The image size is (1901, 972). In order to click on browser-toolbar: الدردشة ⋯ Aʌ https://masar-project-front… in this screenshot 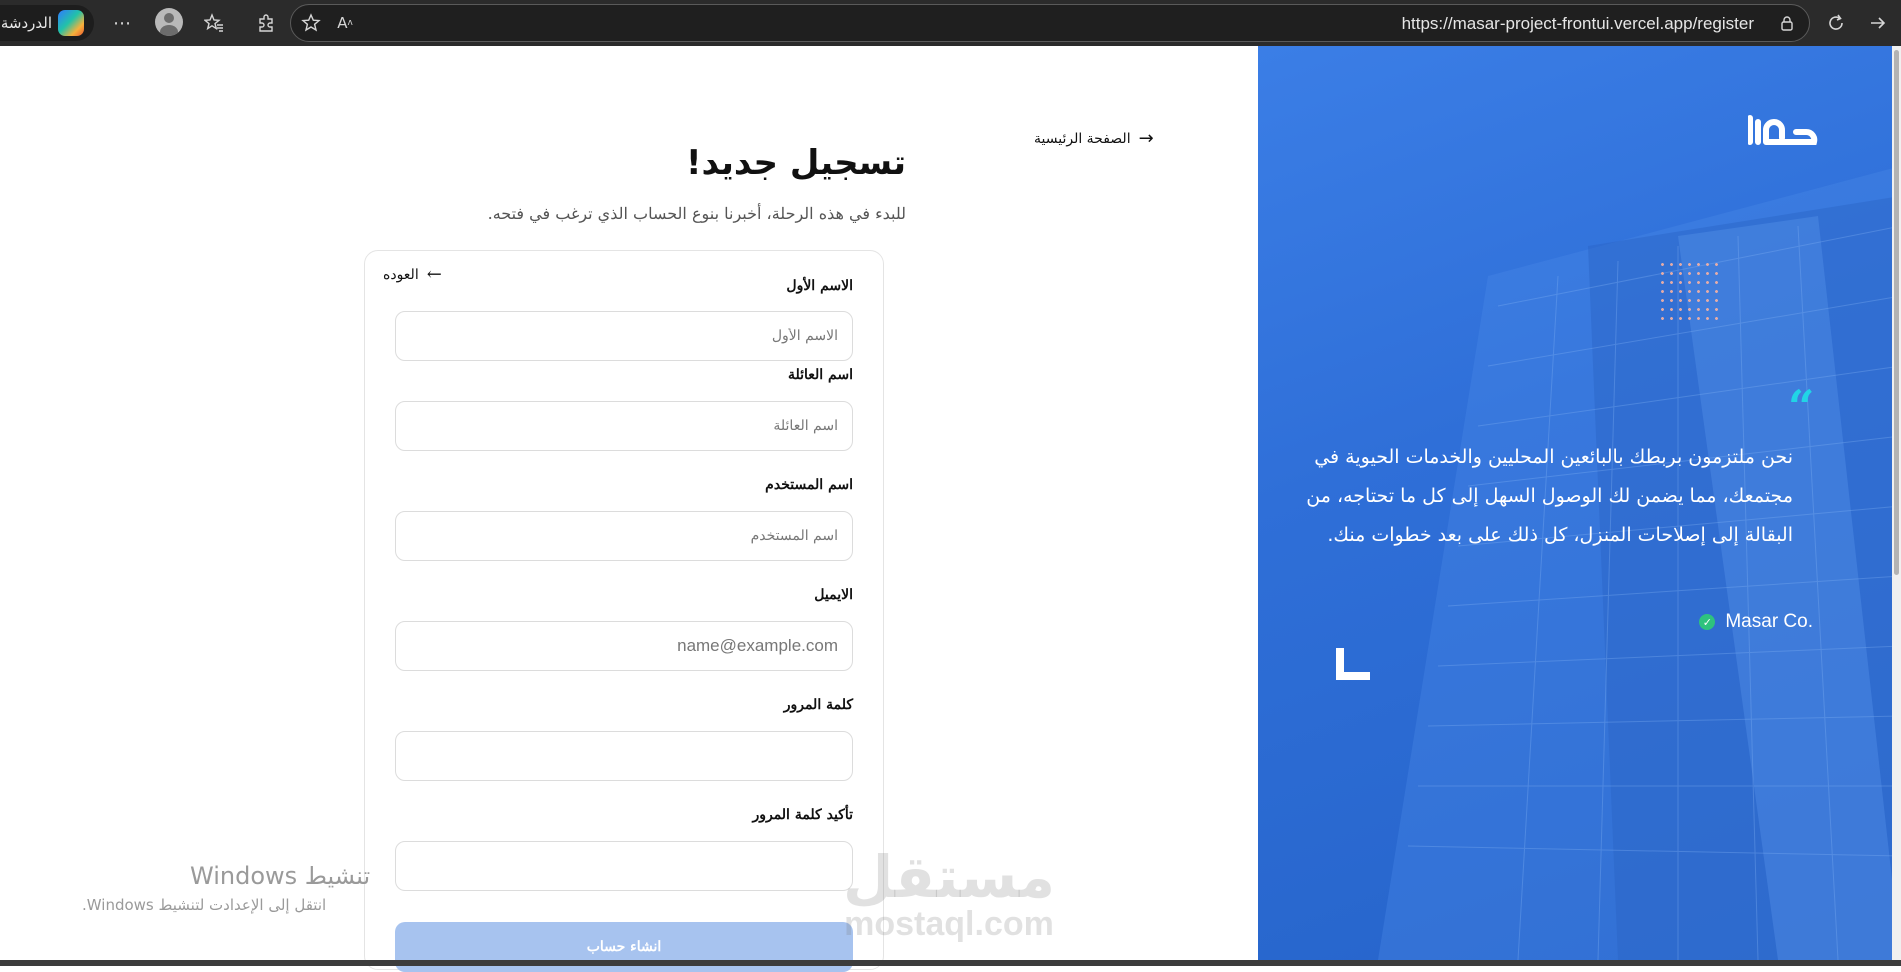, I will do `click(950, 23)`.